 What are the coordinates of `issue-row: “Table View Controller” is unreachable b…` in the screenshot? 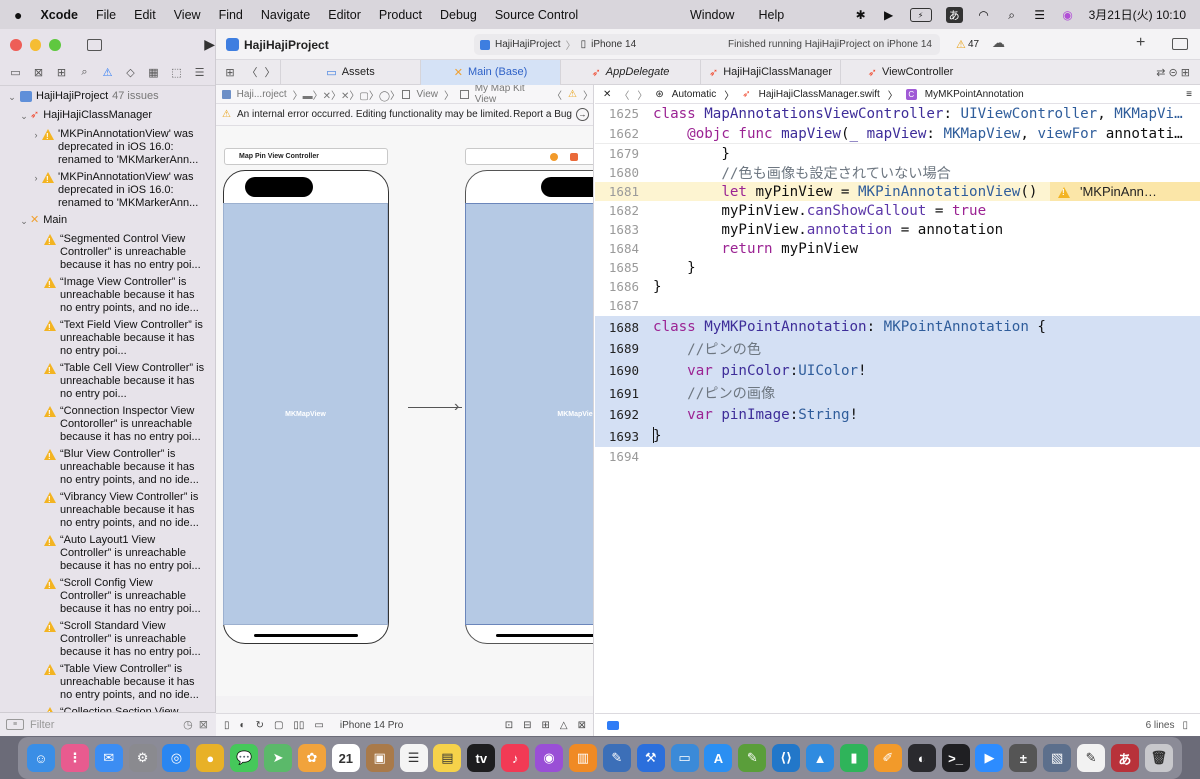 It's located at (107, 682).